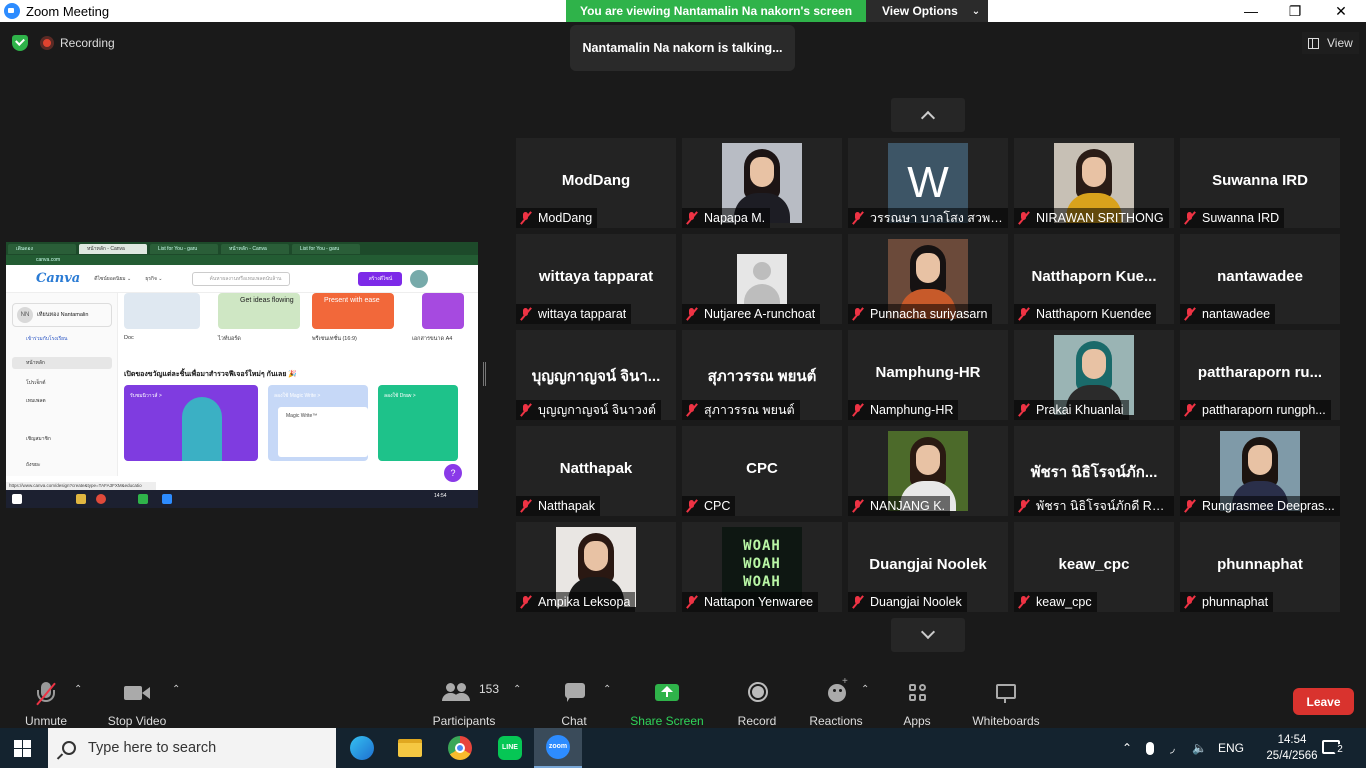  I want to click on apps-label: Apps, so click(917, 721).